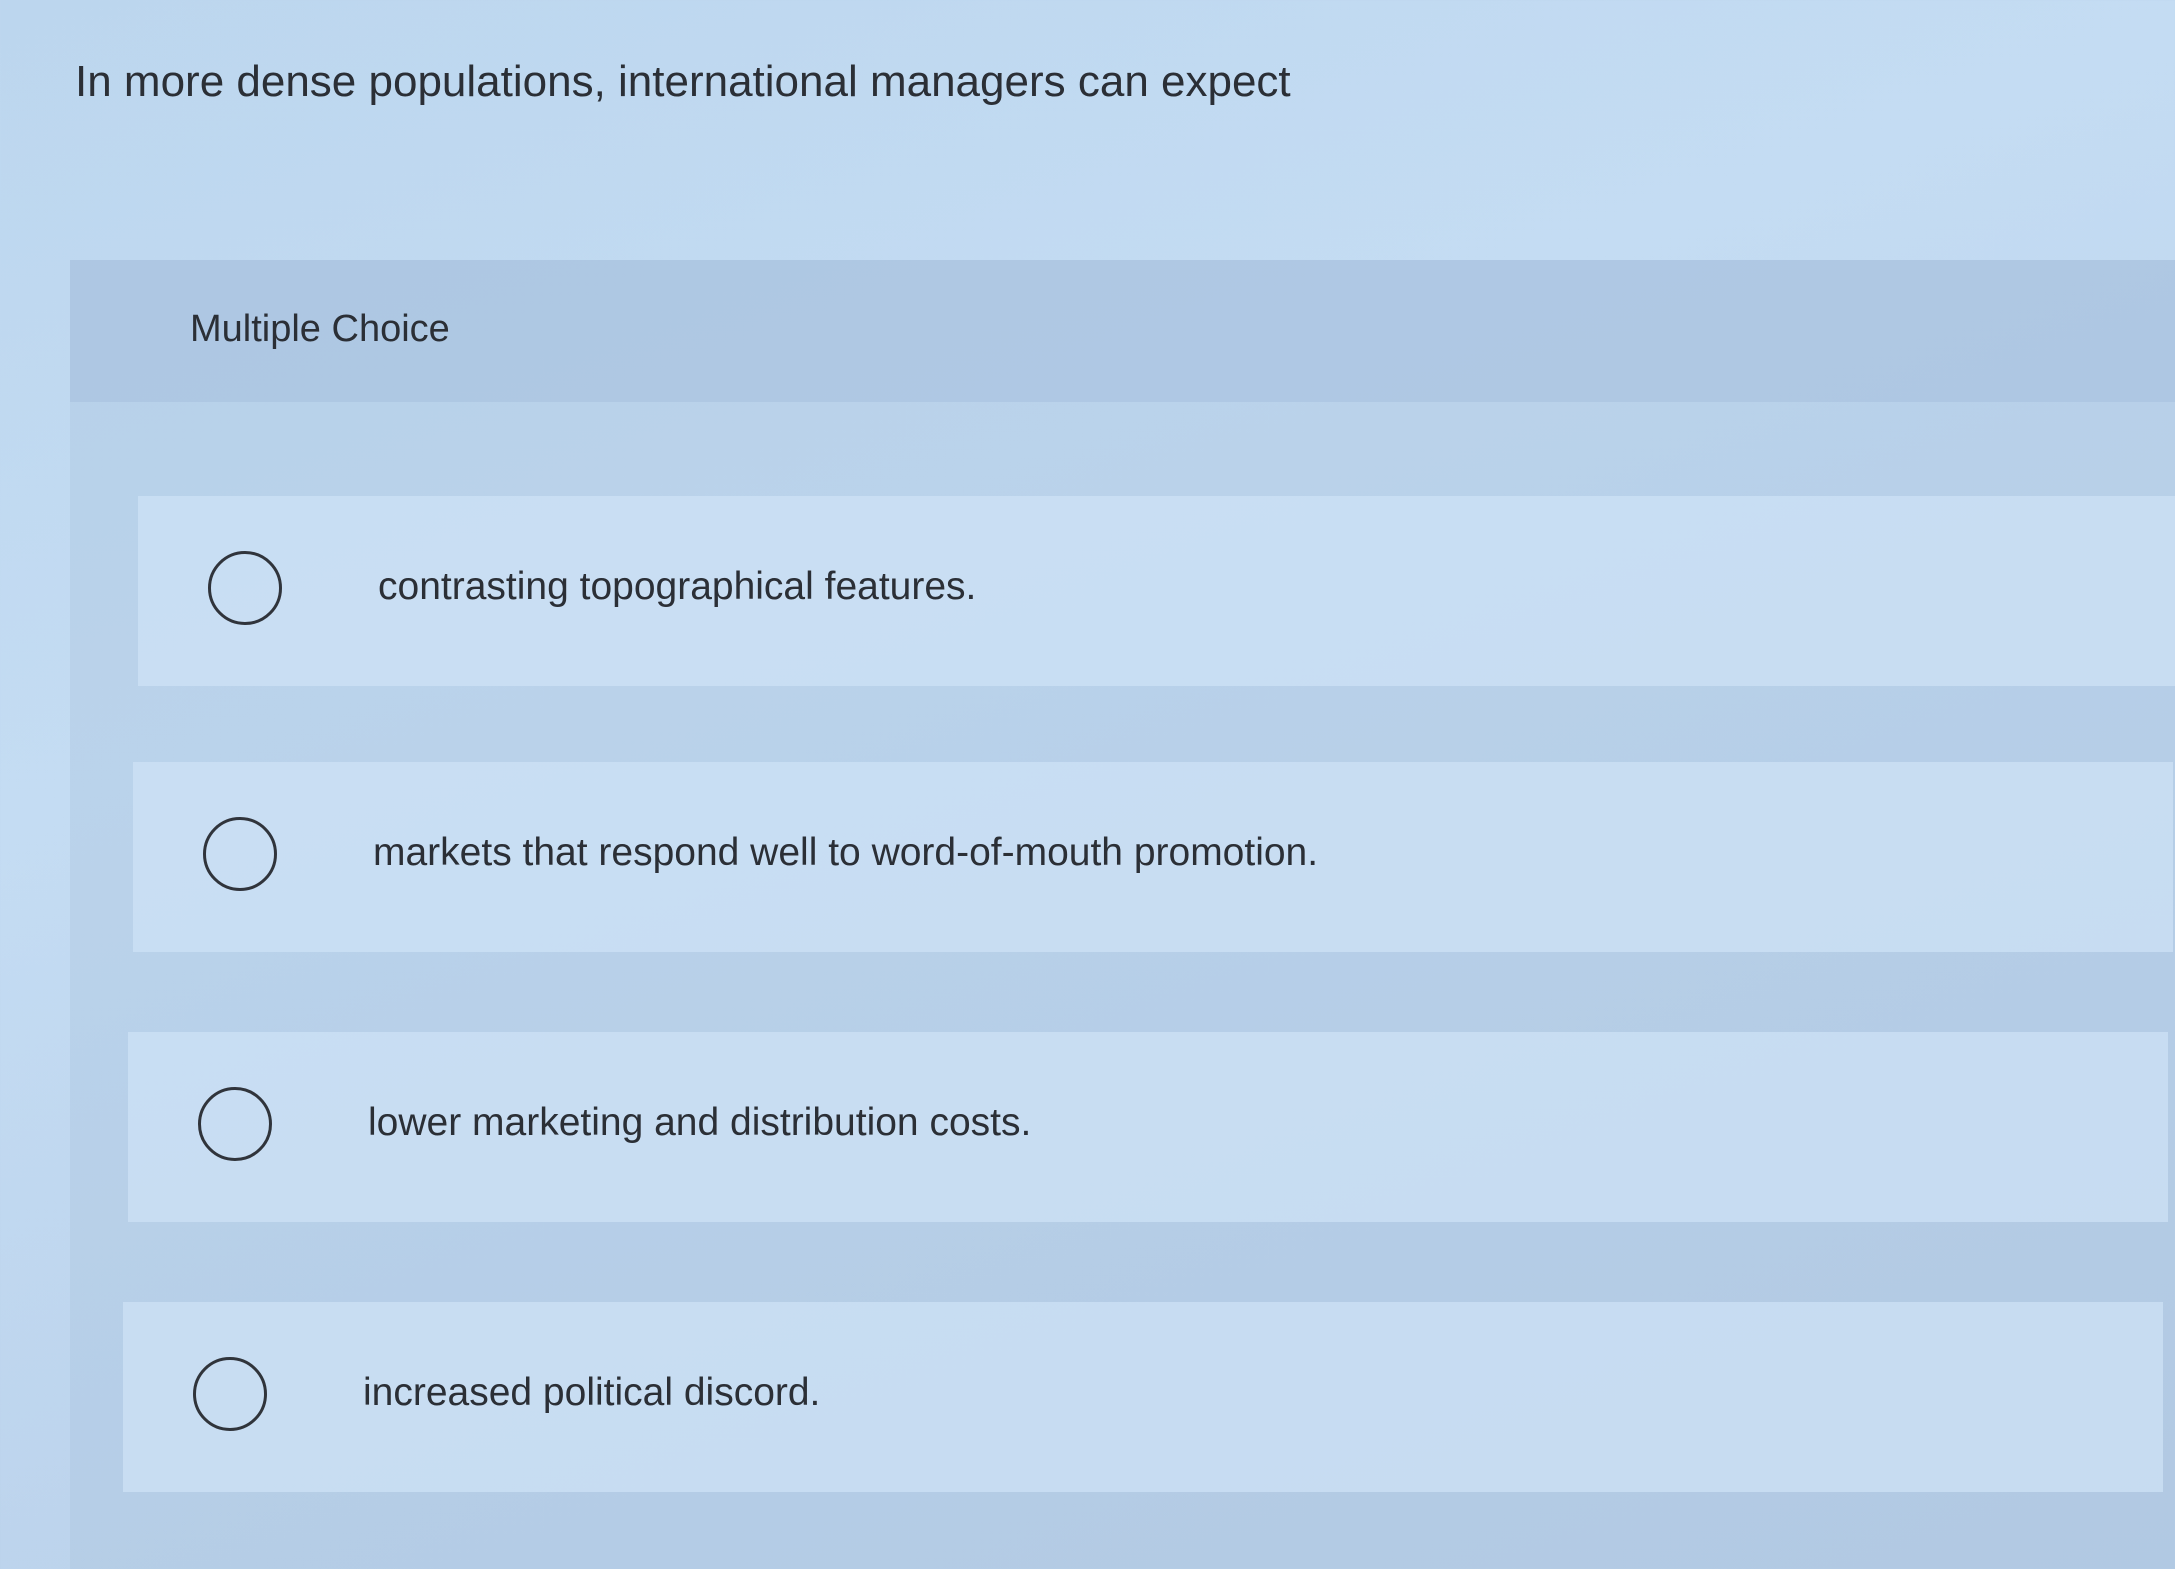 Image resolution: width=2175 pixels, height=1569 pixels. I want to click on question-type-label: Multiple Choice, so click(320, 329).